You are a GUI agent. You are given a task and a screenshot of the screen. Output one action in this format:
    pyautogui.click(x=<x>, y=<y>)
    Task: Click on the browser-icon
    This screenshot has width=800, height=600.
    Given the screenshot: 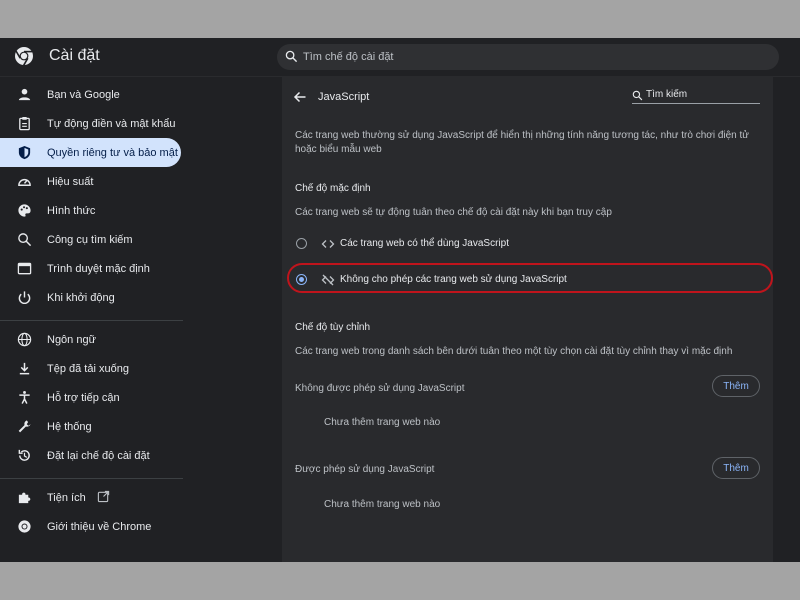 What is the action you would take?
    pyautogui.click(x=24, y=268)
    